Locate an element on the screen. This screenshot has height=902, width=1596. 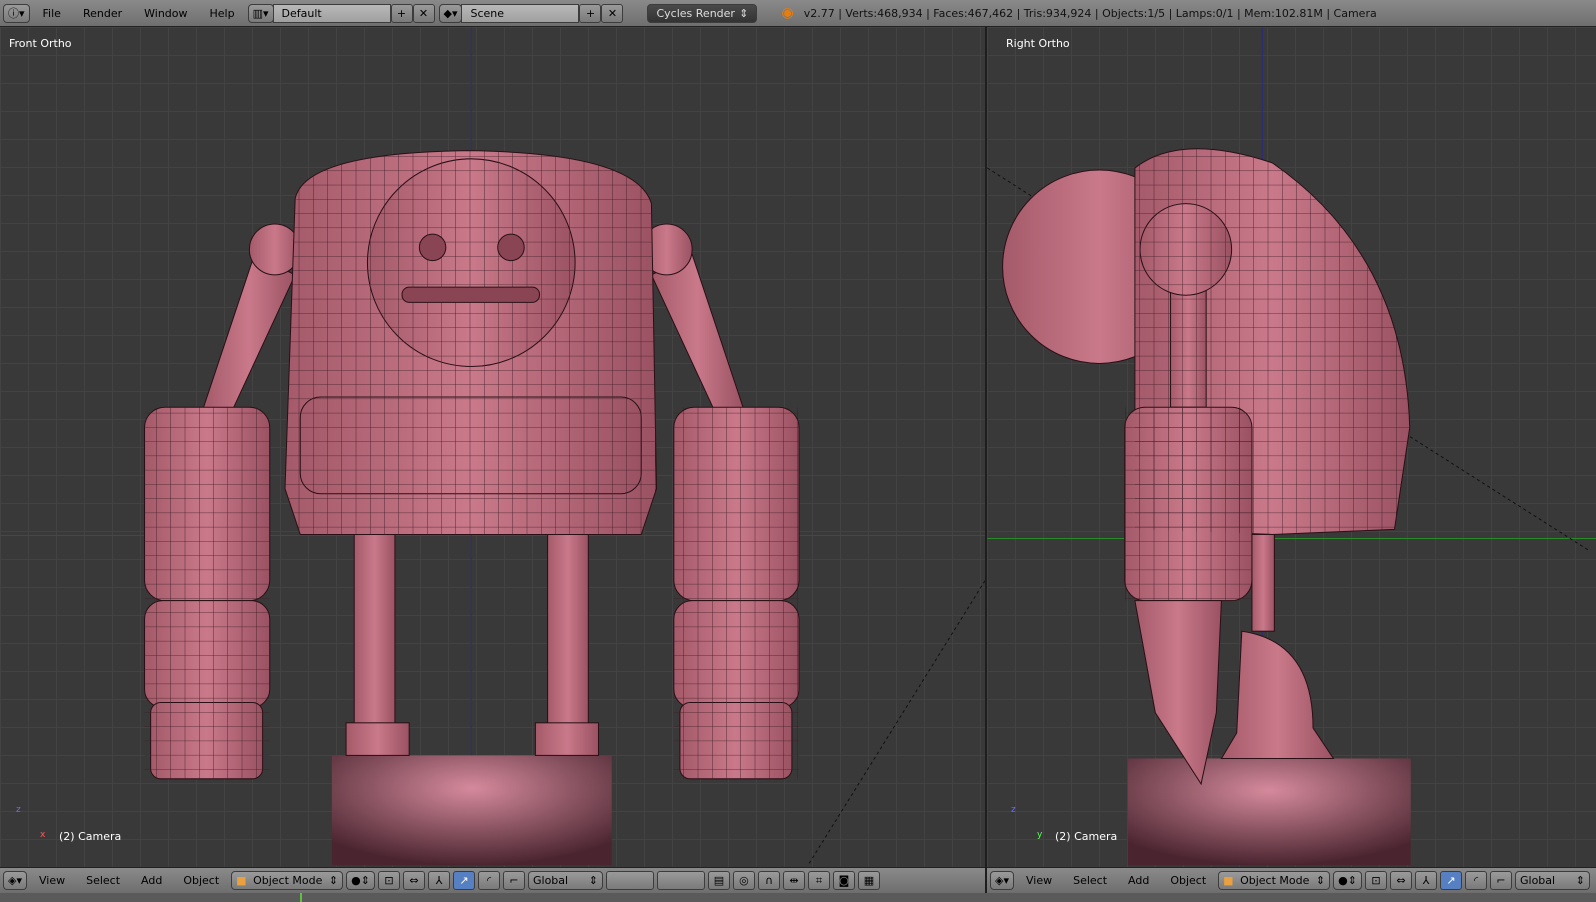
clapper-icon: ▦ is located at coordinates (869, 880).